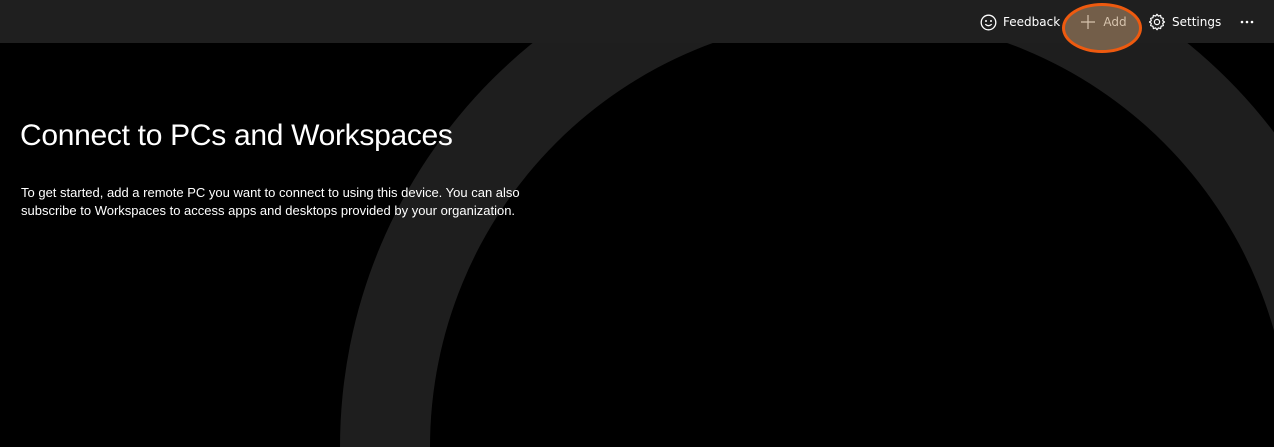 Image resolution: width=1274 pixels, height=447 pixels. What do you see at coordinates (637, 26) in the screenshot?
I see `top-toolbar: Feedback Add Settings` at bounding box center [637, 26].